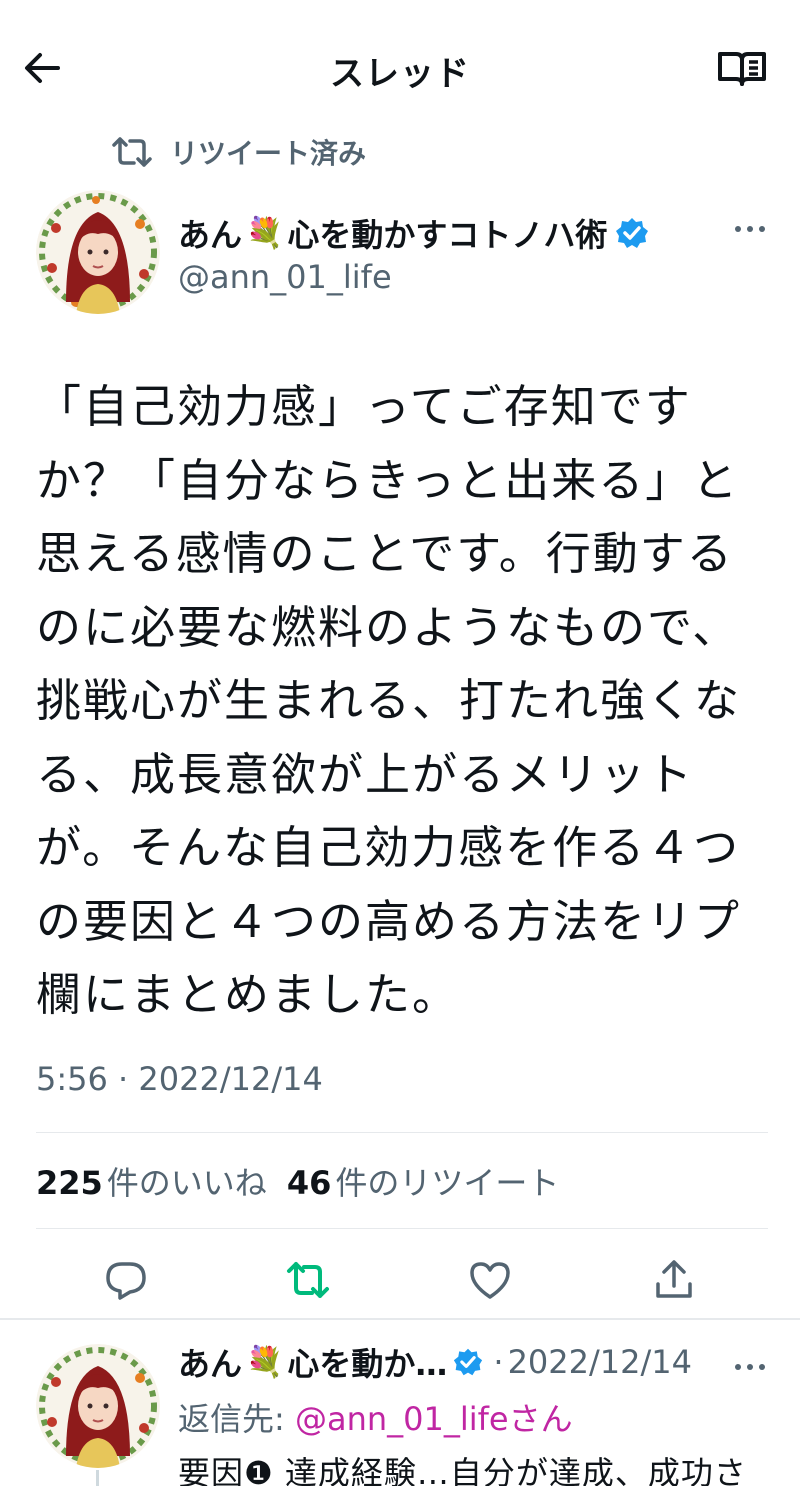 Image resolution: width=800 pixels, height=1486 pixels. I want to click on retweeted-label: リツイート済み, so click(268, 153).